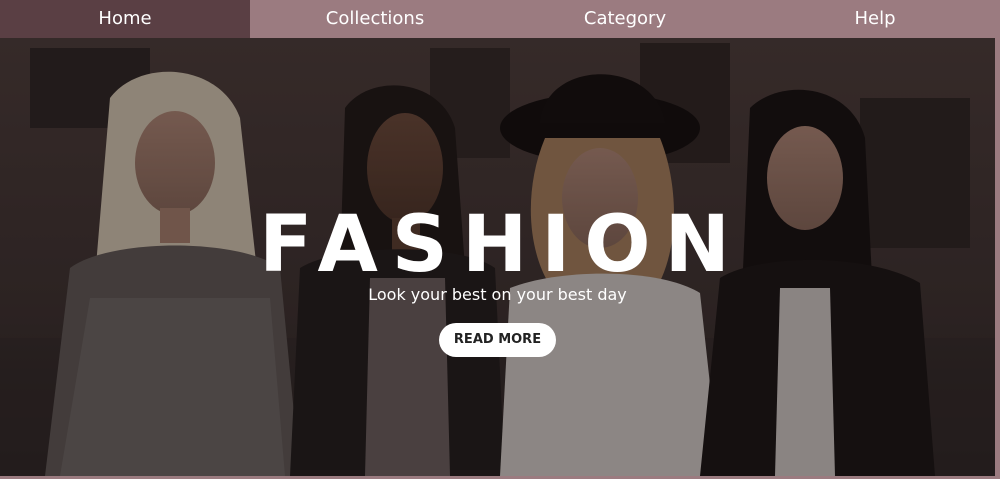 The image size is (1000, 479). I want to click on page-edge, so click(997, 258).